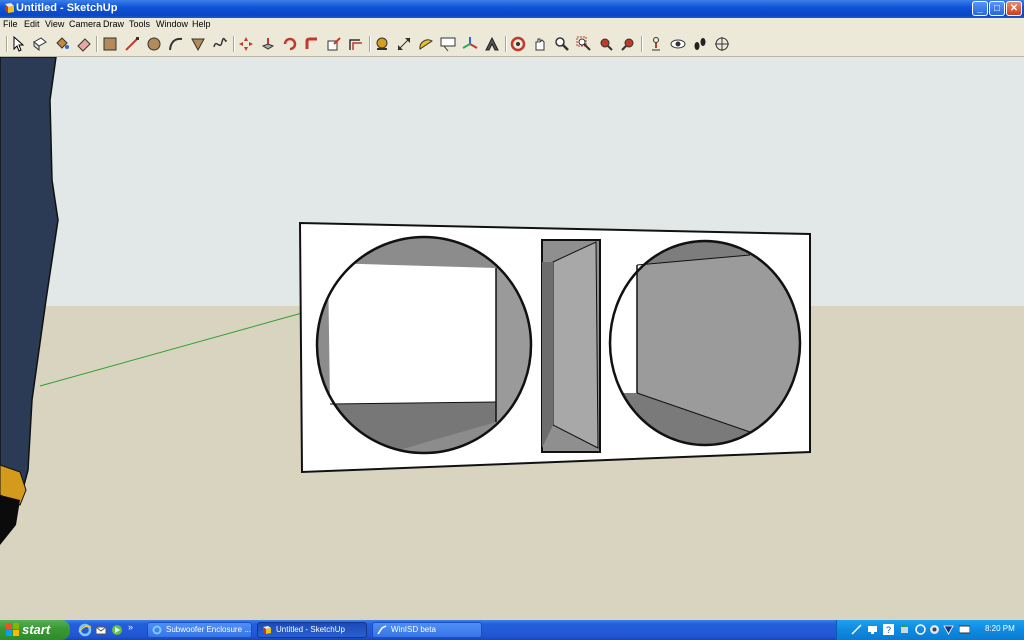 The width and height of the screenshot is (1024, 640). Describe the element at coordinates (512, 9) in the screenshot. I see `title-bar: Untitled - SketchUp _ □ ✕` at that location.